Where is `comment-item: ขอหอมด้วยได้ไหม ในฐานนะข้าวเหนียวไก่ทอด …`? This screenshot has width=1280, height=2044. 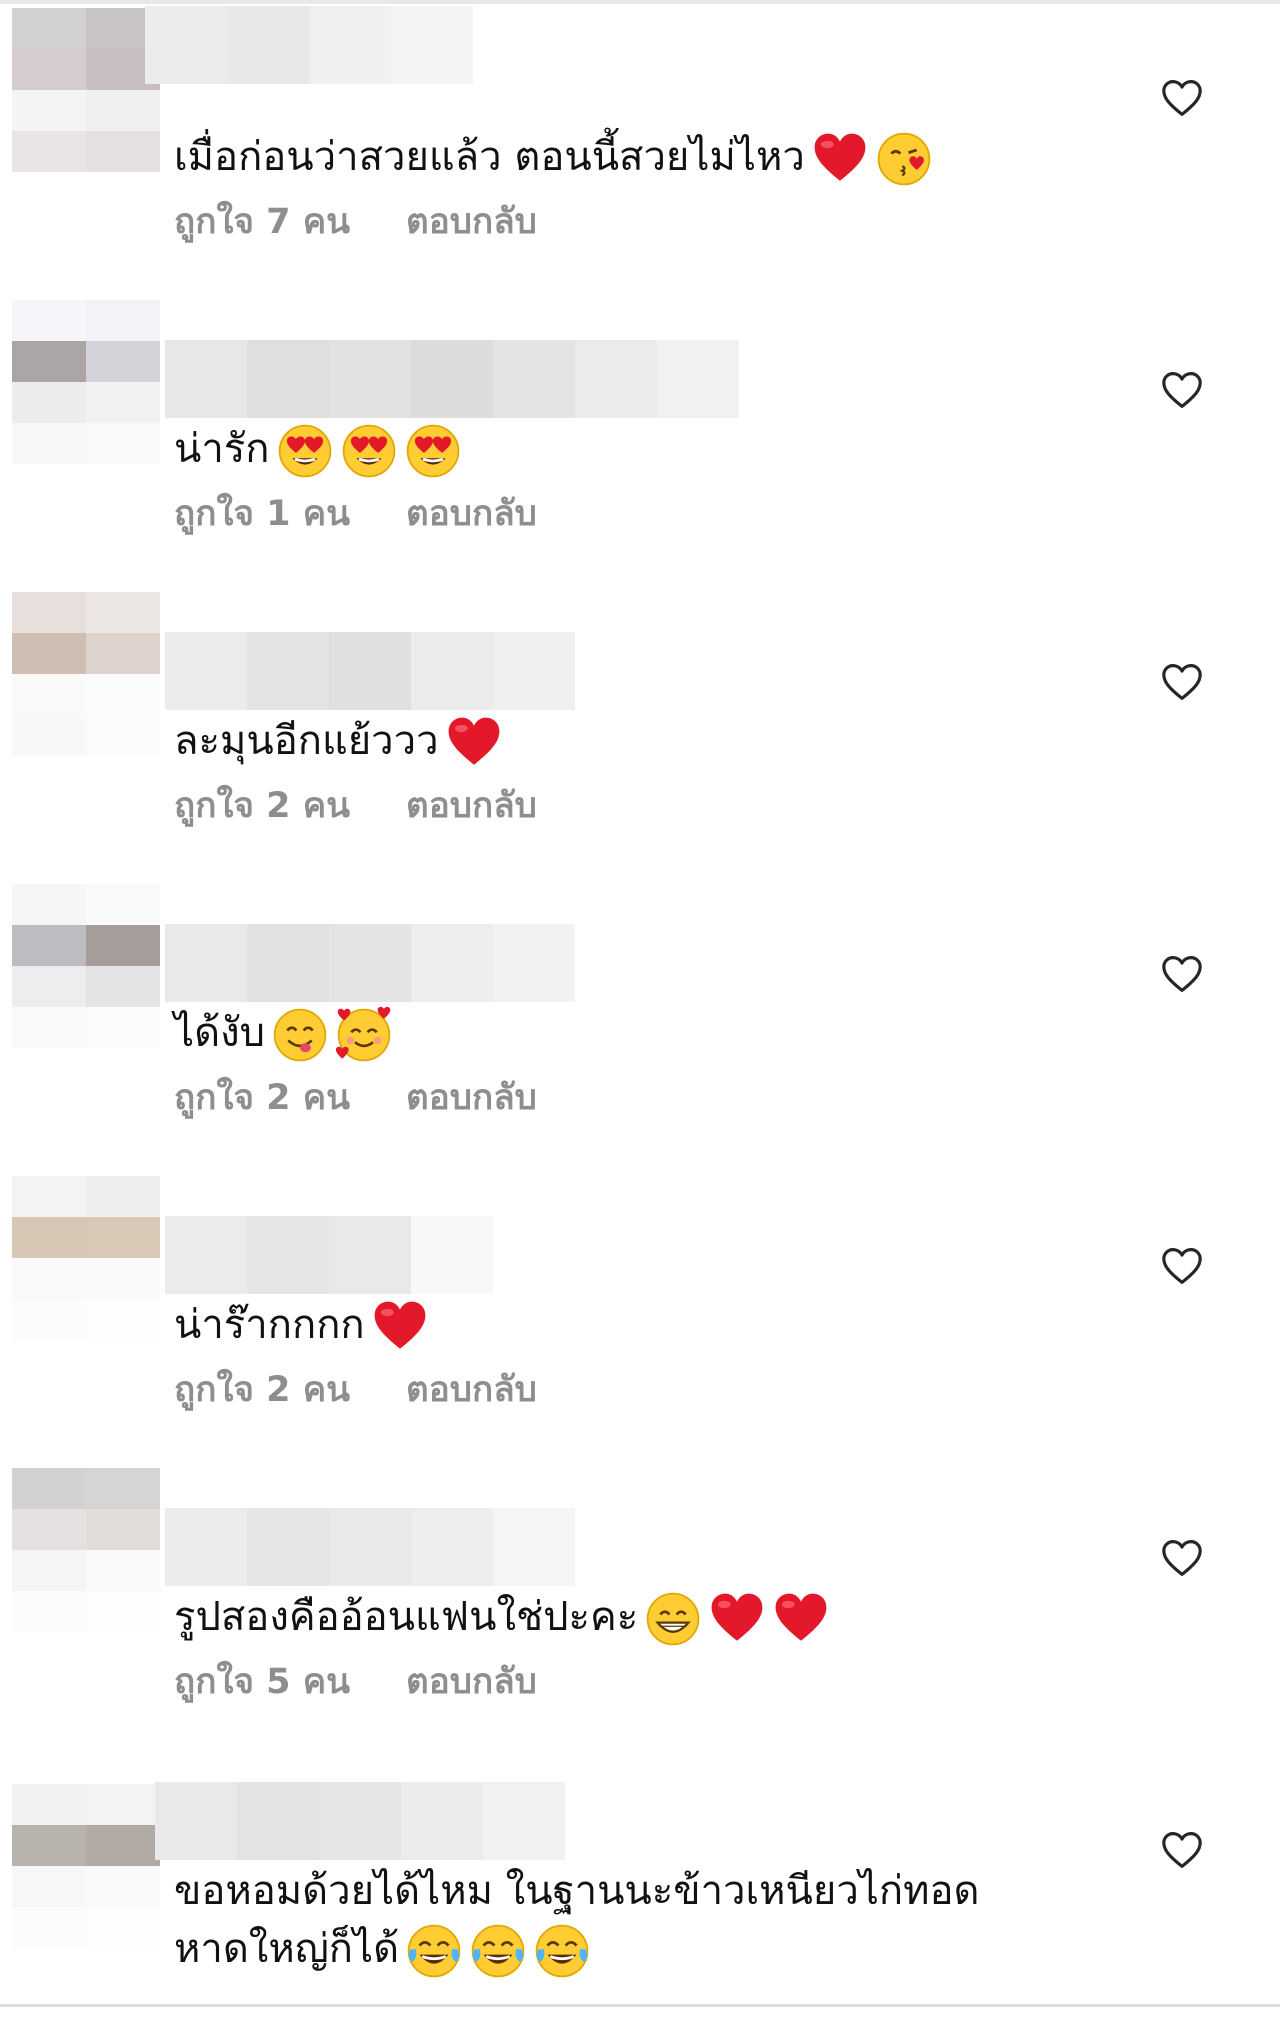 comment-item: ขอหอมด้วยได้ไหม ในฐานนะข้าวเหนียวไก่ทอด … is located at coordinates (640, 1898).